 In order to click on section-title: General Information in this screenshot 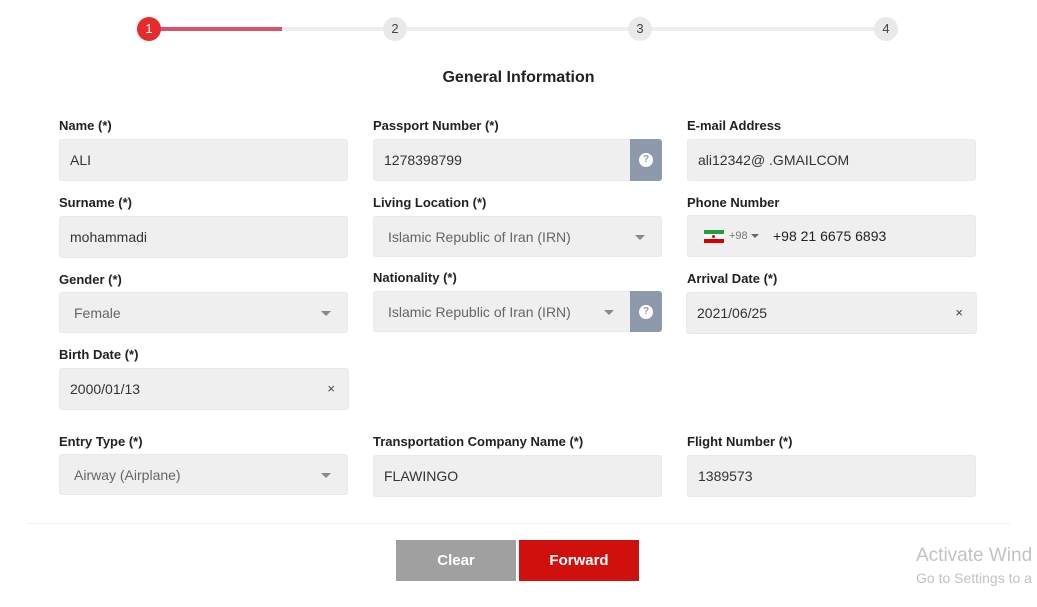, I will do `click(518, 77)`.